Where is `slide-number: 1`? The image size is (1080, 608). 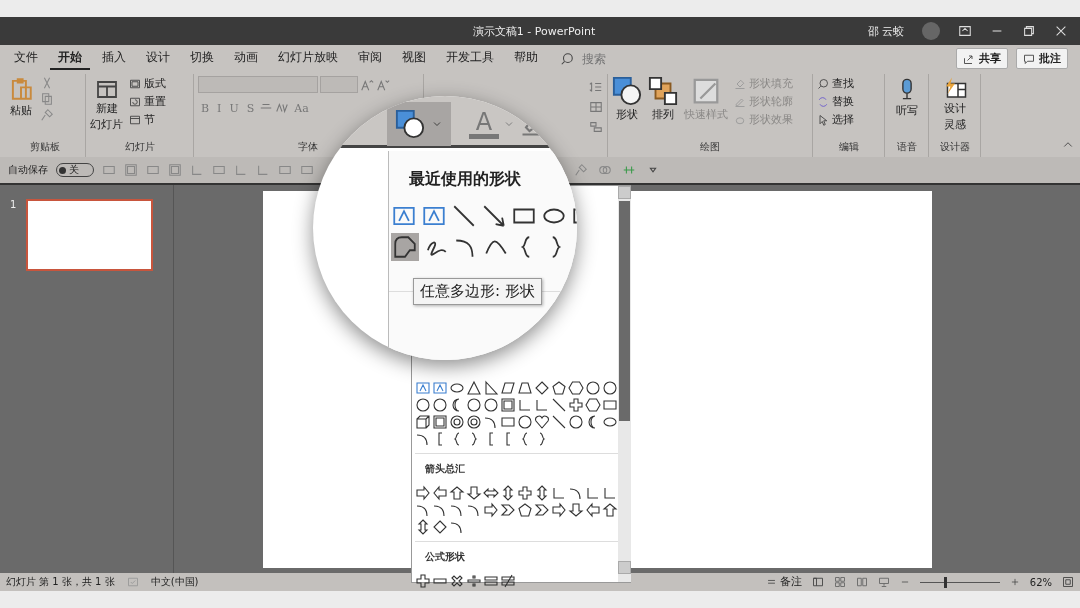 slide-number: 1 is located at coordinates (13, 204).